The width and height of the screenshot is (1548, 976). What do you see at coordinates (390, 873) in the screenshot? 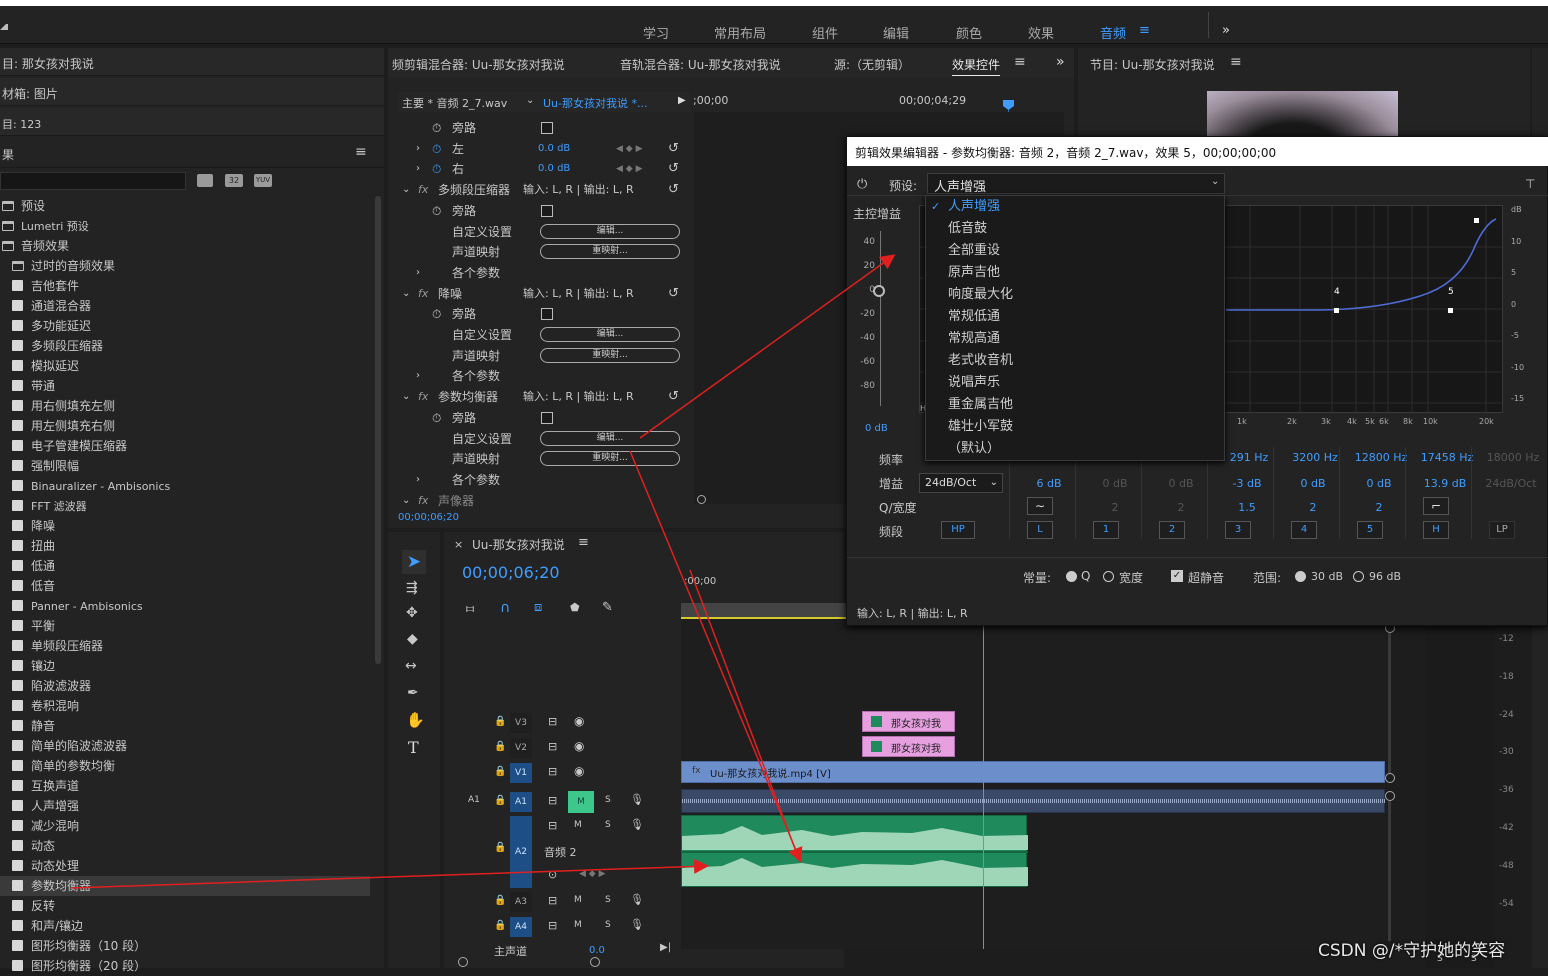
I see `arrow-effect-to-clip` at bounding box center [390, 873].